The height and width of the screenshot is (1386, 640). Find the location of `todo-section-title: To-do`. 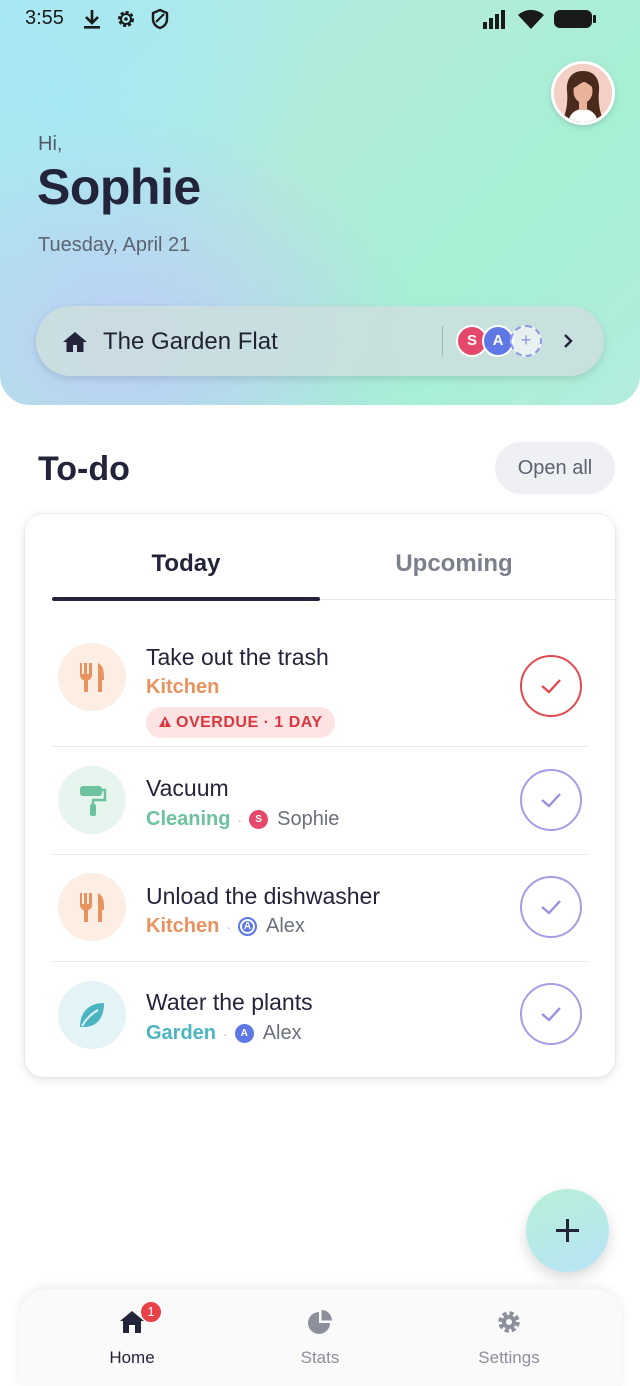

todo-section-title: To-do is located at coordinates (84, 469).